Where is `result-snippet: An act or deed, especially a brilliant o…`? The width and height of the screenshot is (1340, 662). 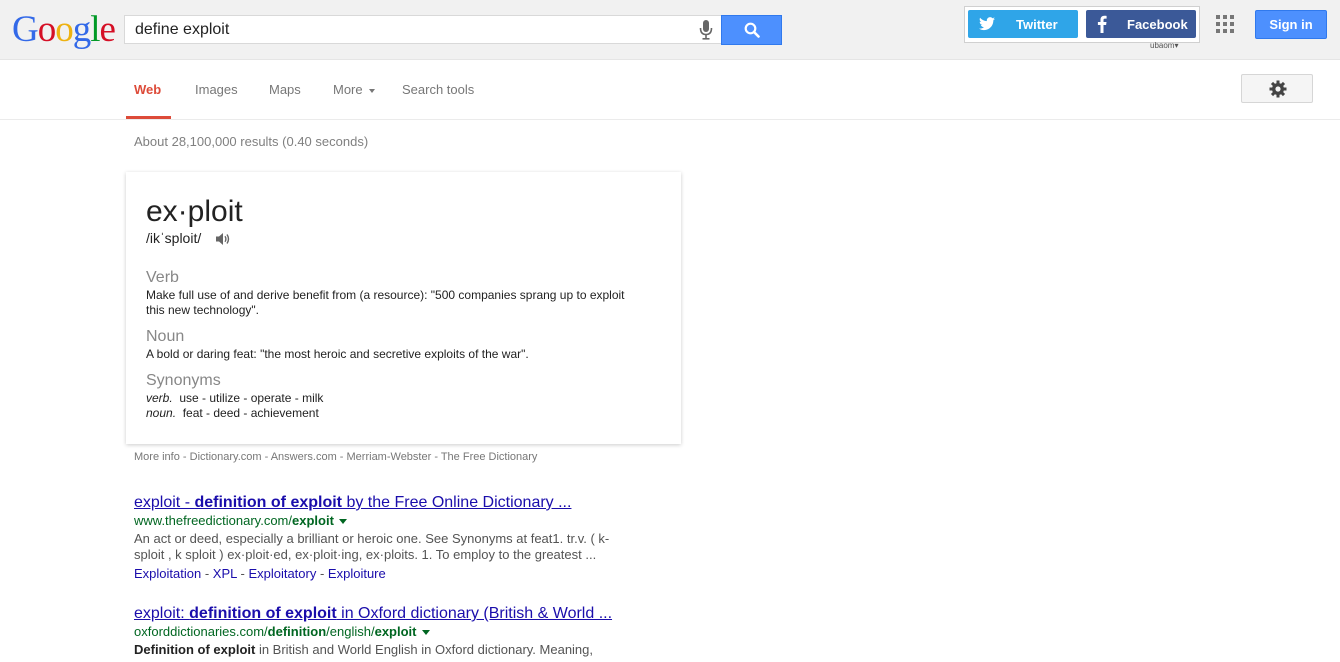
result-snippet: An act or deed, especially a brilliant o… is located at coordinates (372, 546).